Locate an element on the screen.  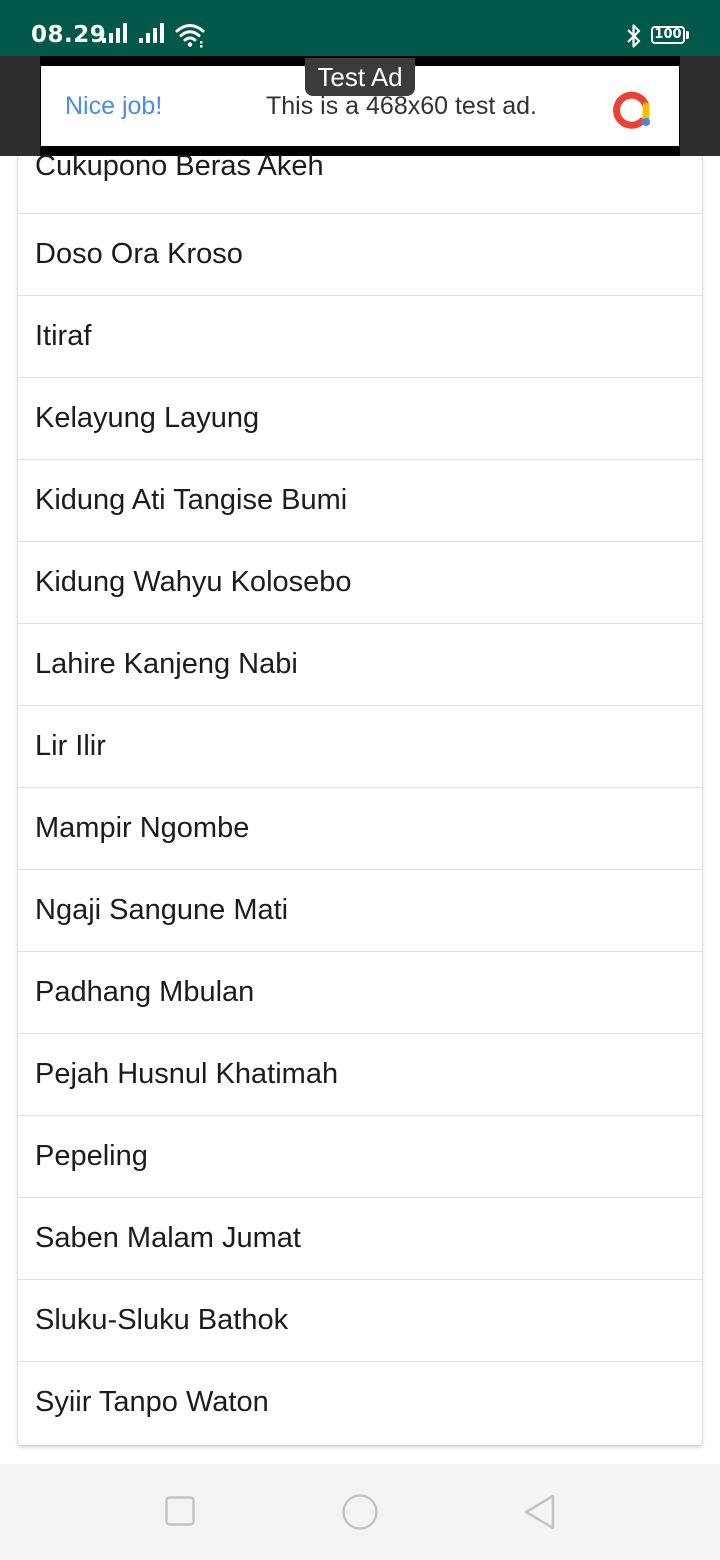
list-item: Kelayung Layung is located at coordinates (360, 419).